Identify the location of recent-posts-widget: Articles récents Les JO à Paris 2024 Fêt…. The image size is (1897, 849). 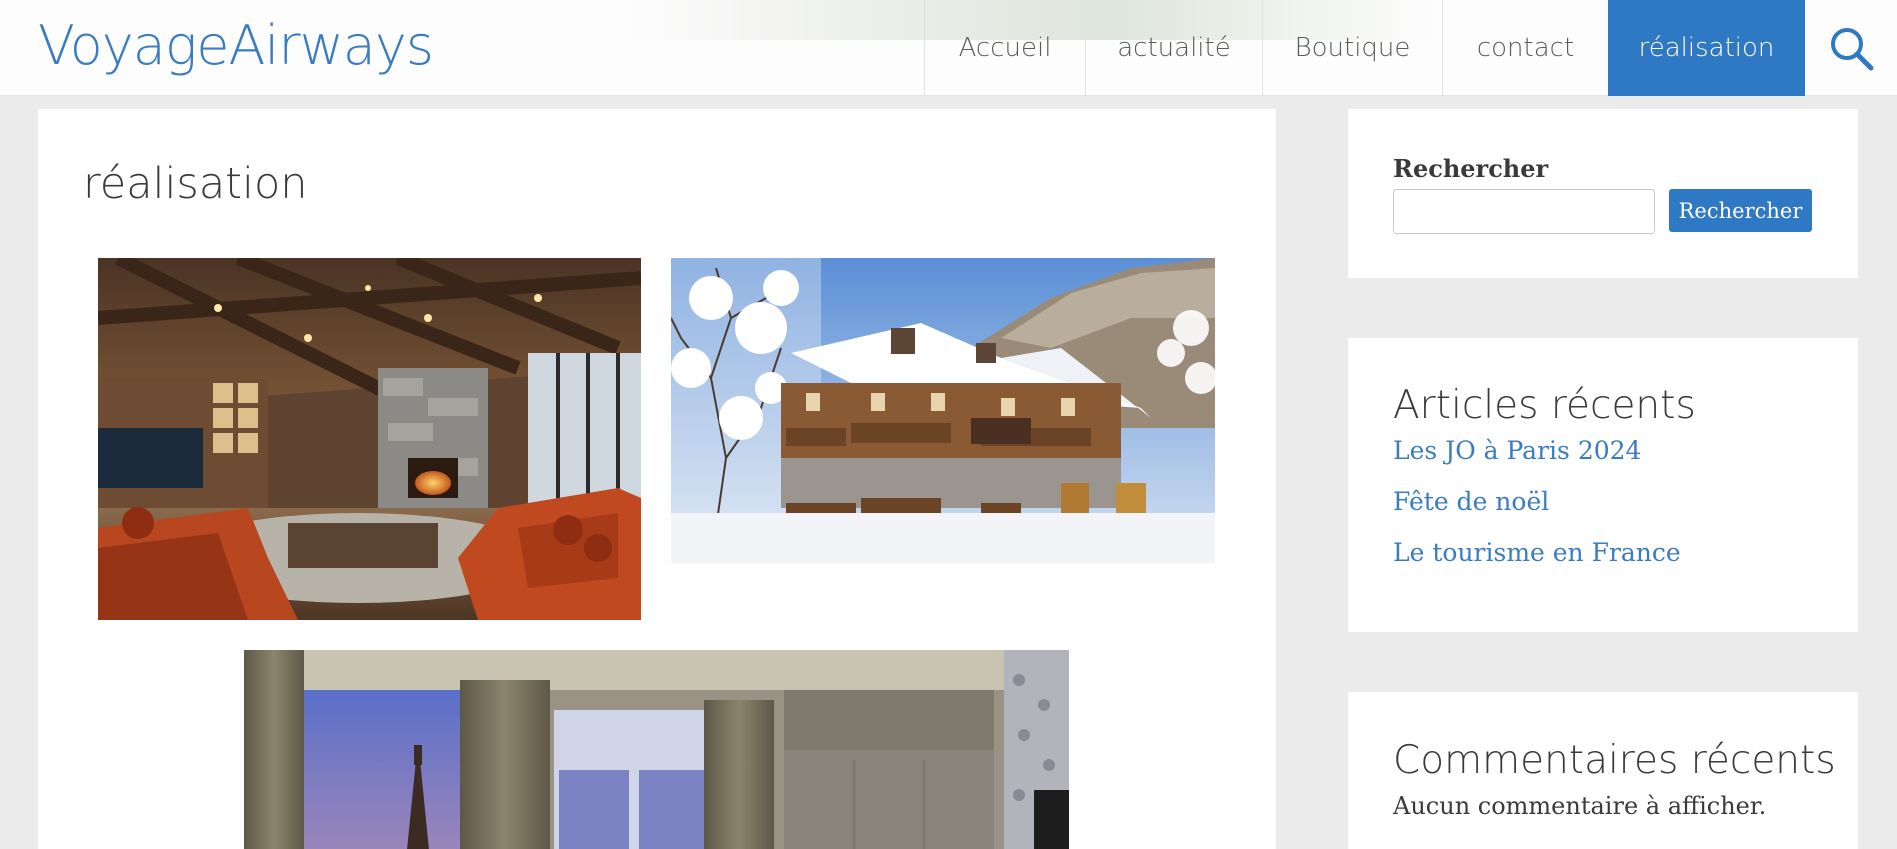
(1603, 485).